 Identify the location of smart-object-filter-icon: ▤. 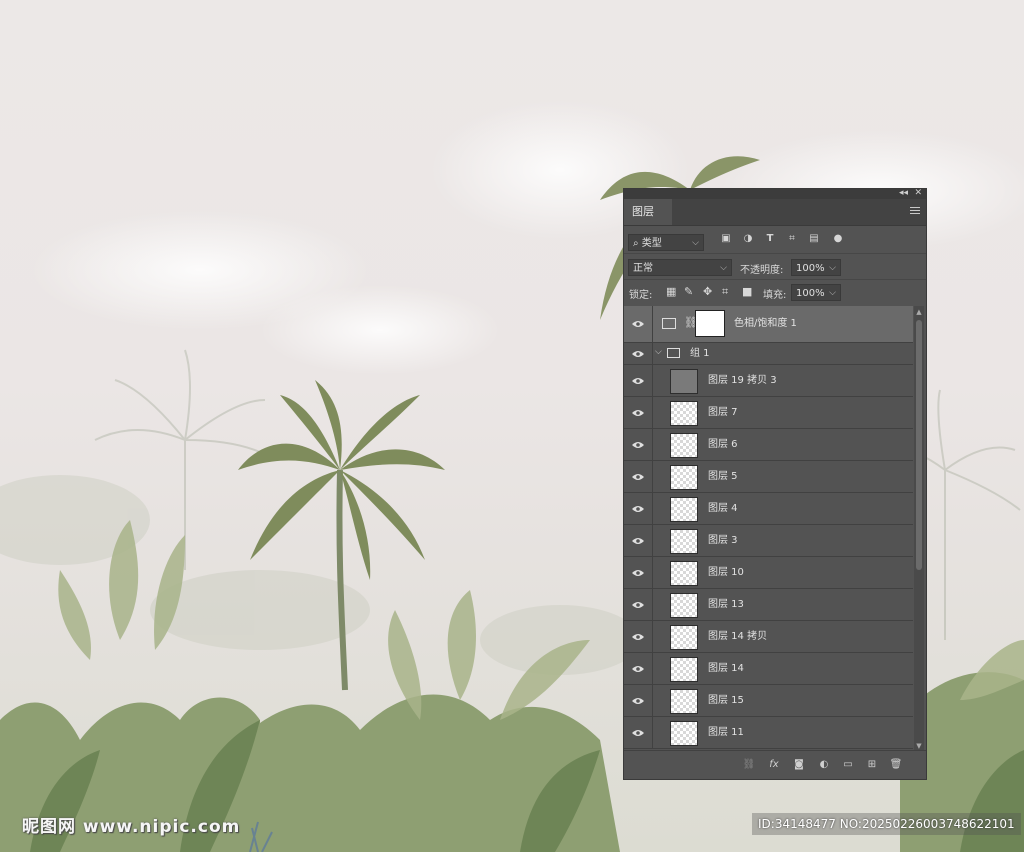
(814, 239).